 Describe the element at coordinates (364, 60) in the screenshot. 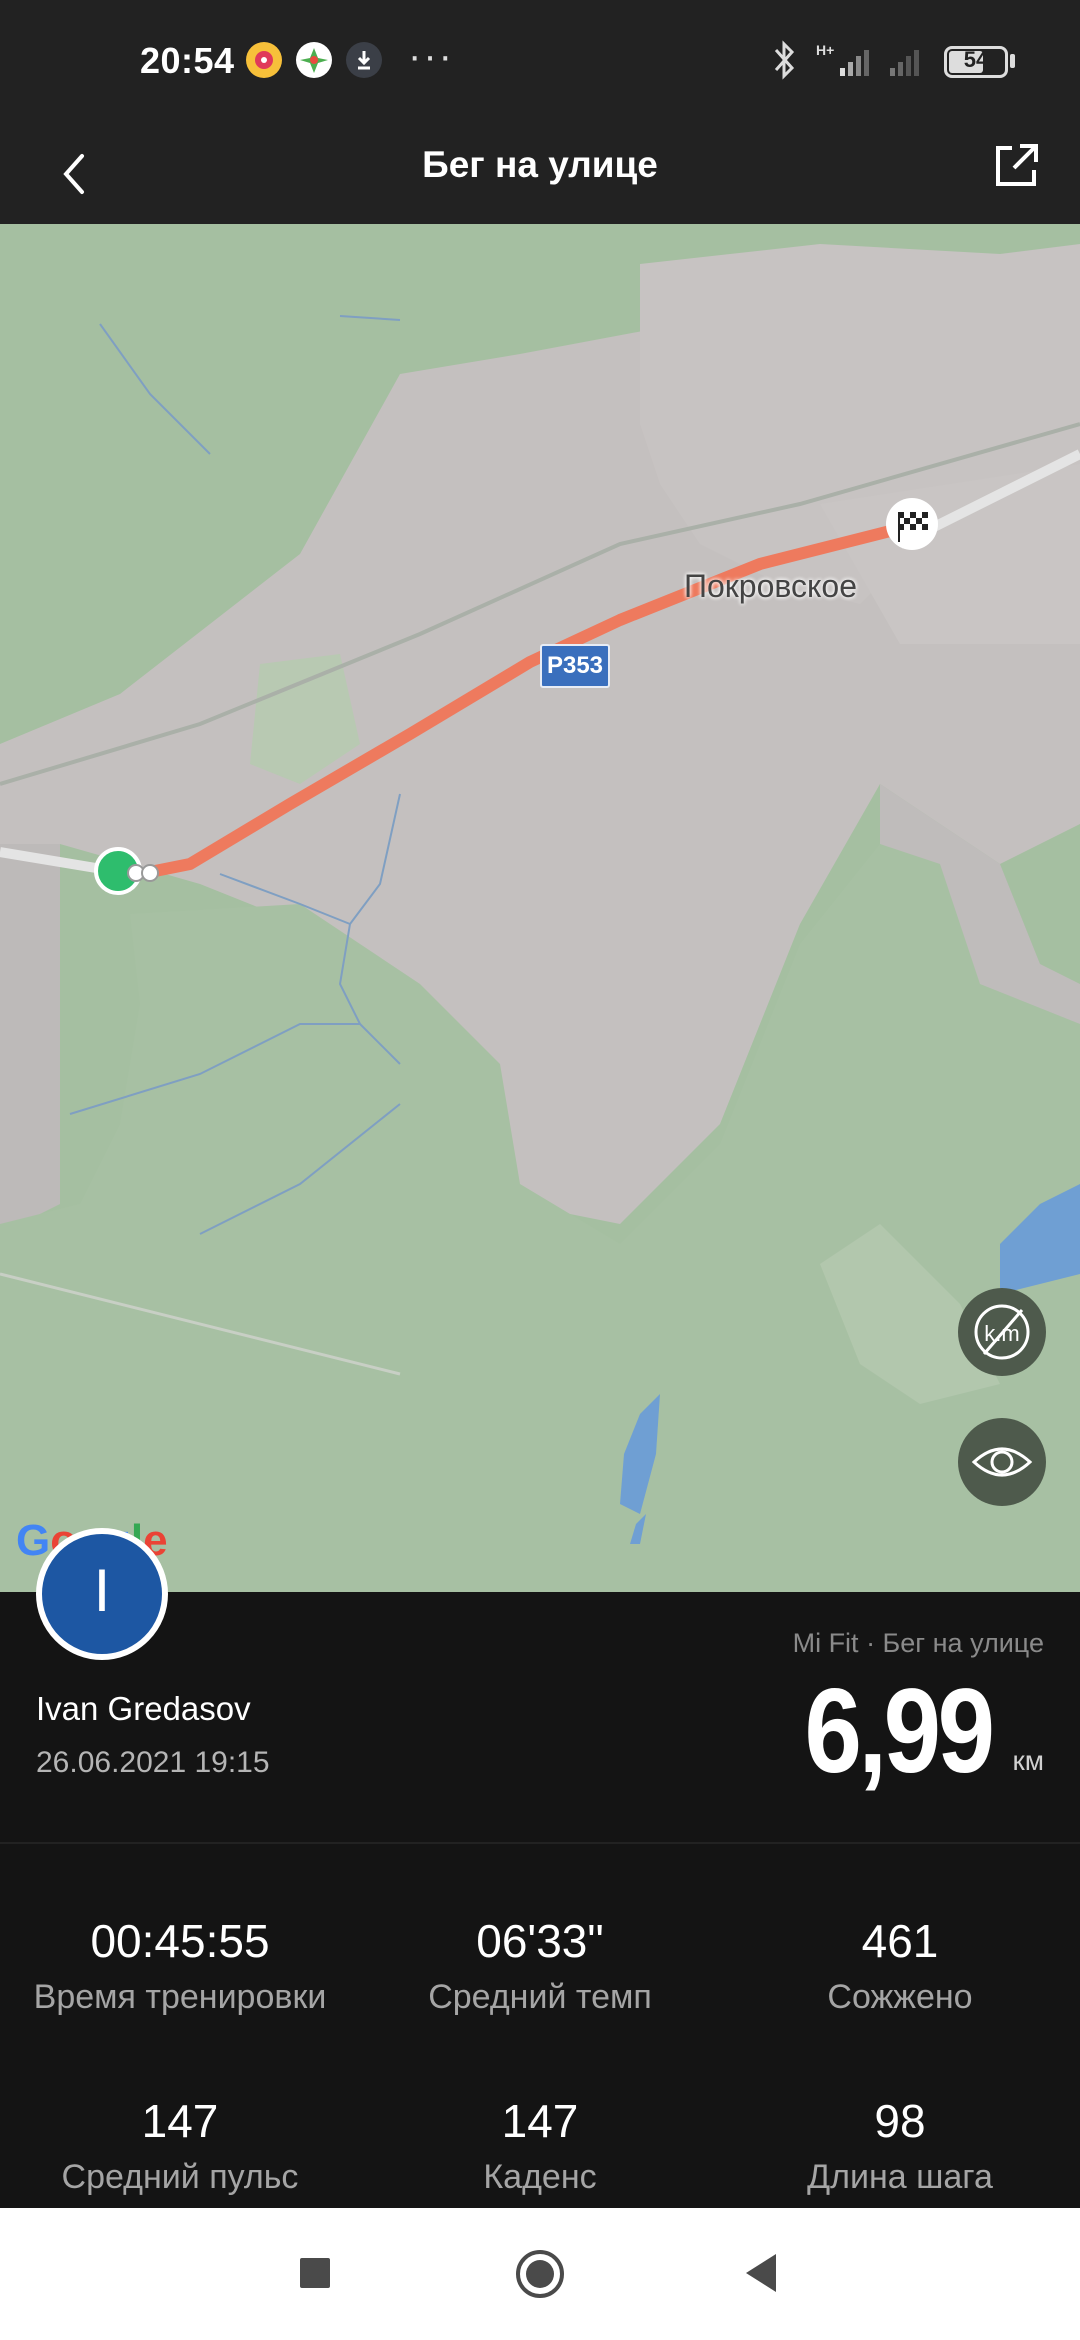

I see `download-icon` at that location.